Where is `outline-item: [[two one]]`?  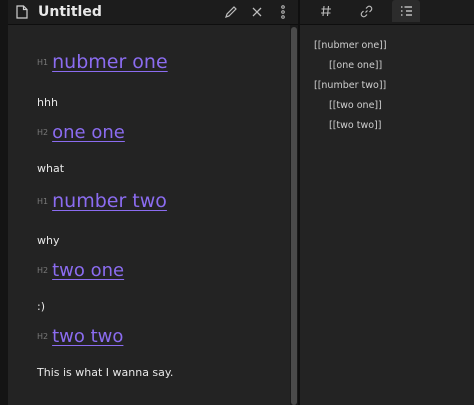
outline-item: [[two one]] is located at coordinates (355, 105).